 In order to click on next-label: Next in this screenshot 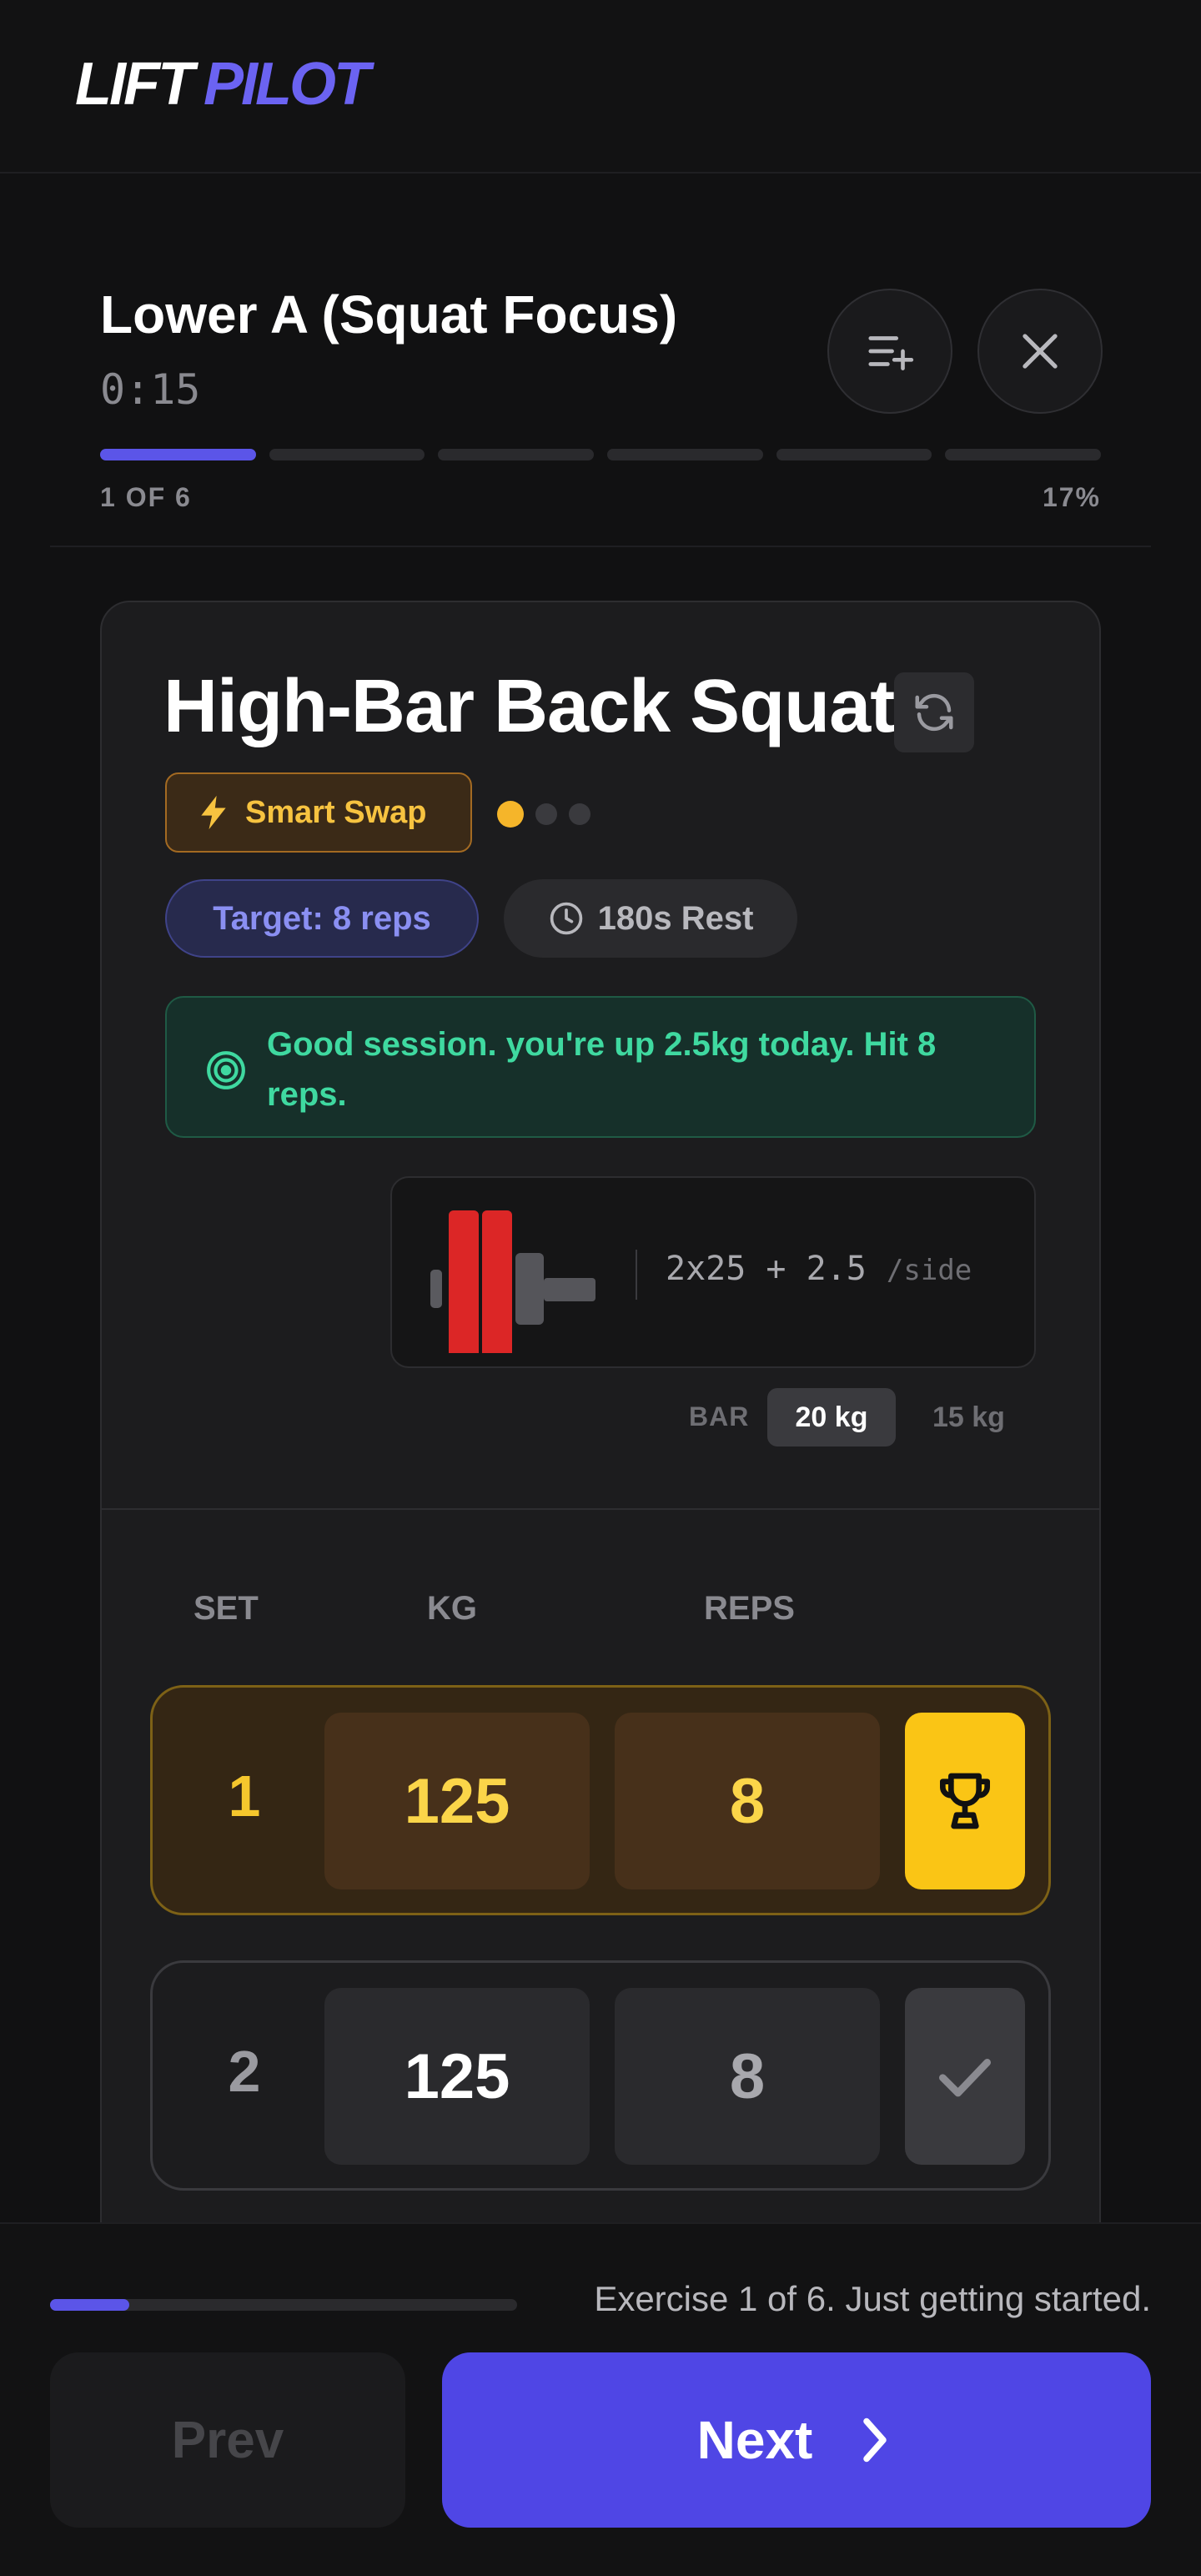, I will do `click(755, 2440)`.